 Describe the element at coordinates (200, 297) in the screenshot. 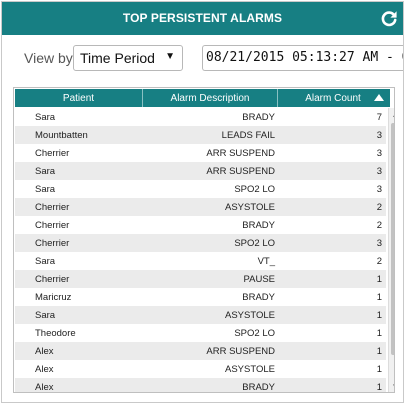

I see `table-row: Maricruz BRADY 1` at that location.